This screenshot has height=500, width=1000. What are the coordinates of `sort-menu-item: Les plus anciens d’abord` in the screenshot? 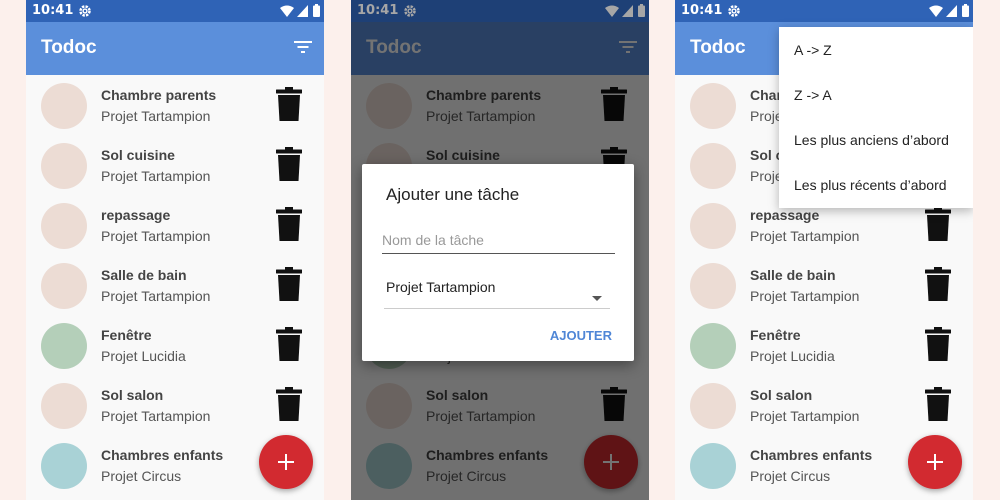 It's located at (871, 140).